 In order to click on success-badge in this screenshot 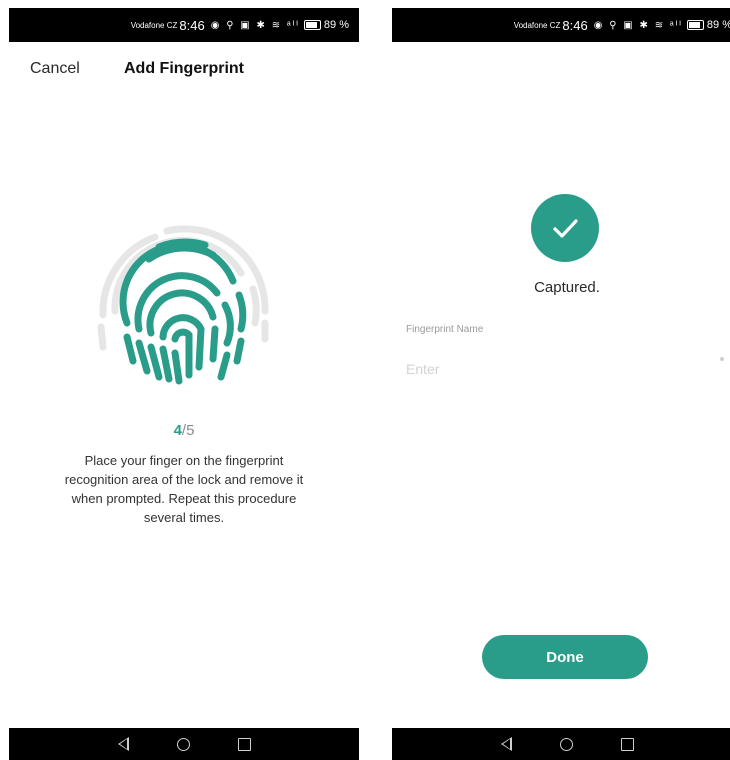, I will do `click(565, 228)`.